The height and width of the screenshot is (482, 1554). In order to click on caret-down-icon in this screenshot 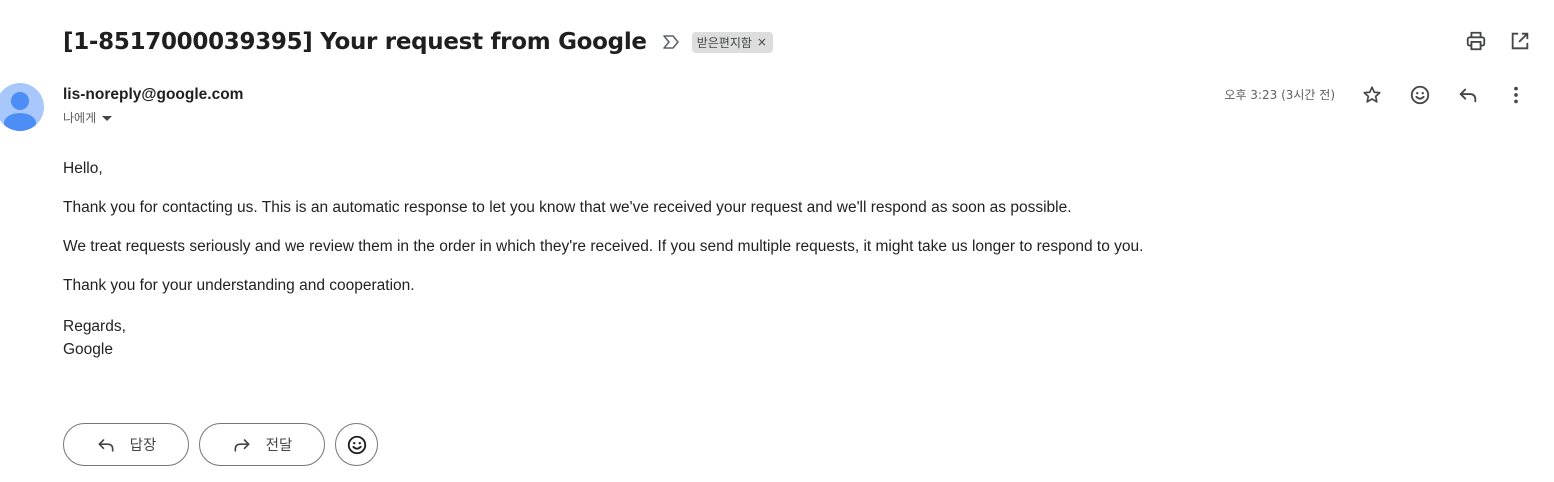, I will do `click(107, 118)`.